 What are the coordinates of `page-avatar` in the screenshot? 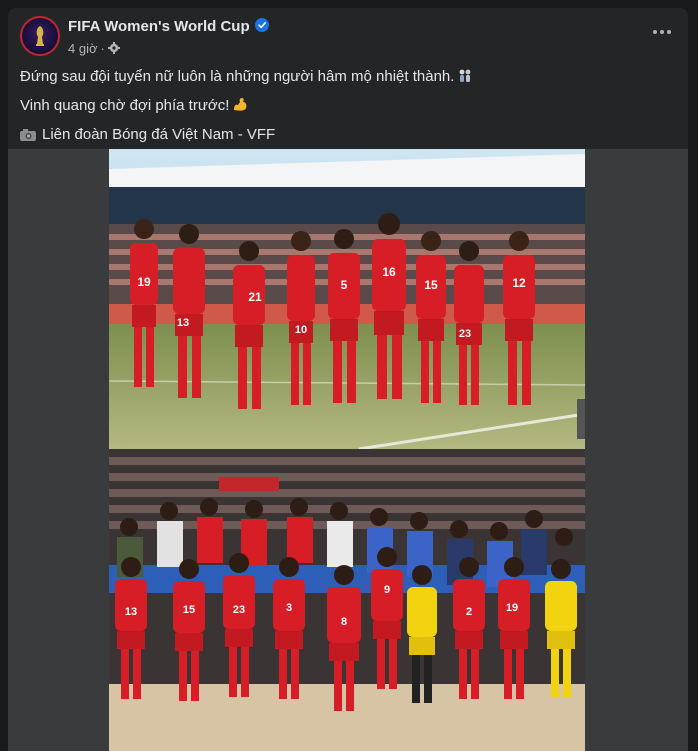 It's located at (40, 36).